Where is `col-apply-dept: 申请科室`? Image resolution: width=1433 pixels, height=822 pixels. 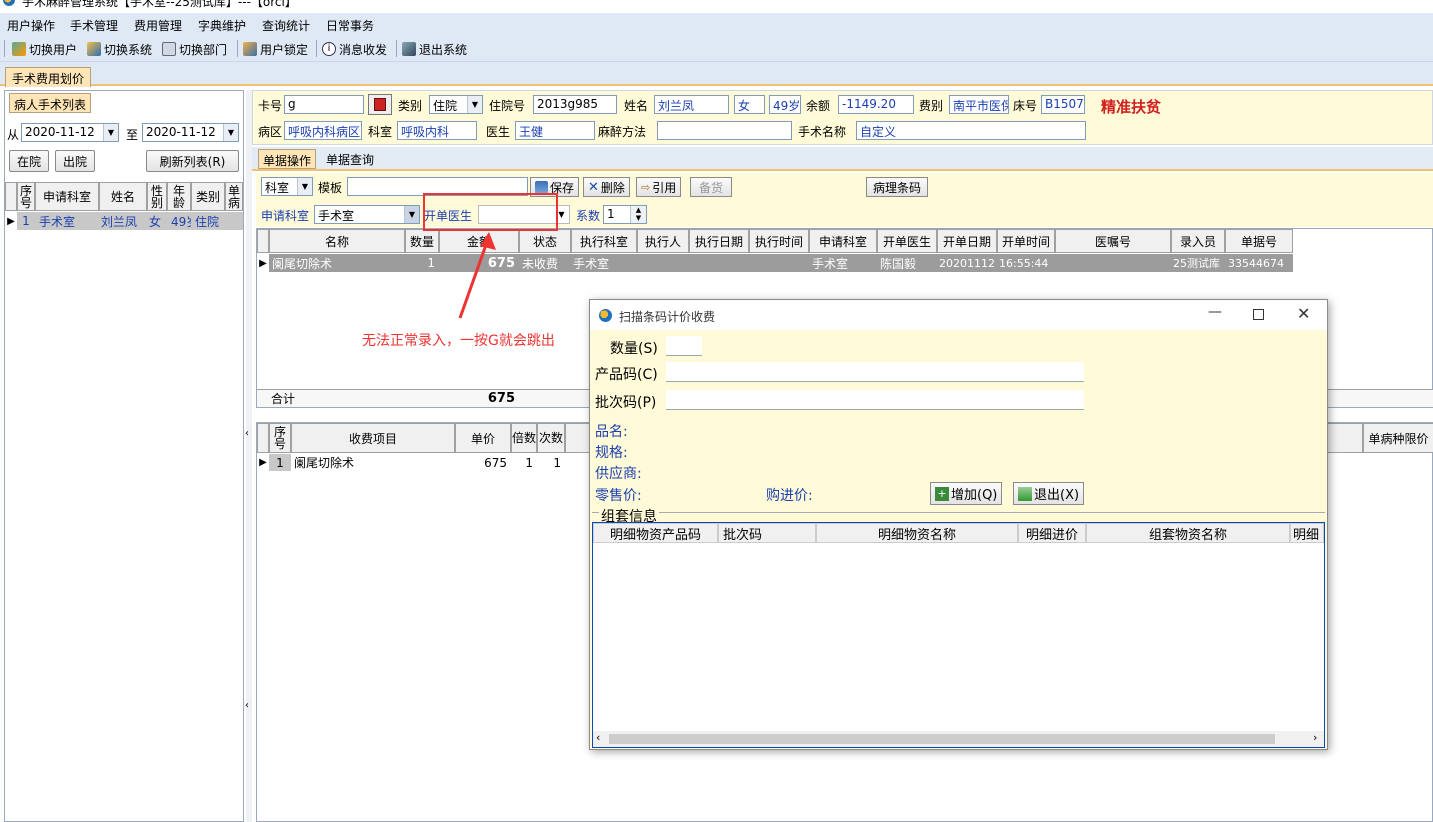
col-apply-dept: 申请科室 is located at coordinates (843, 241).